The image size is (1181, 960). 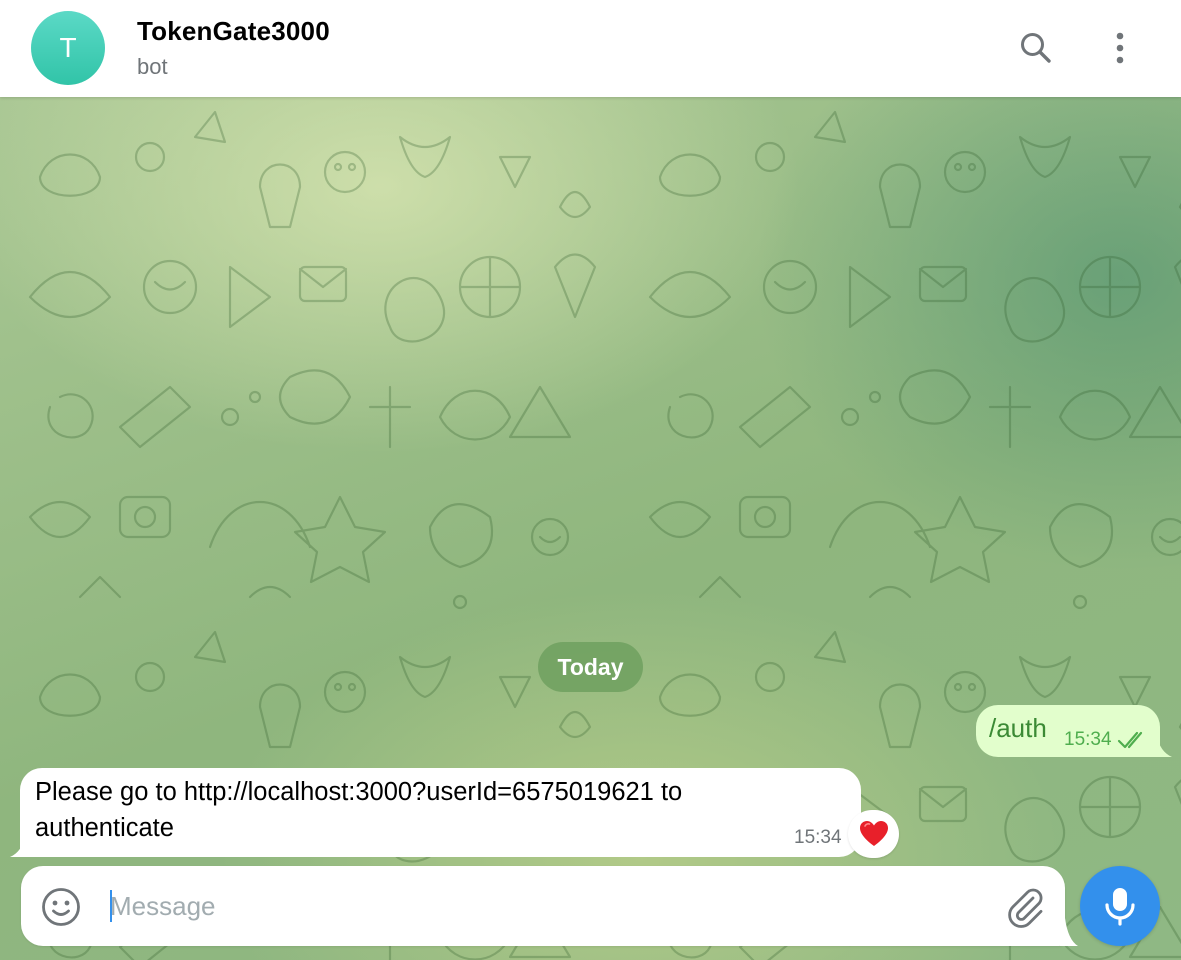 What do you see at coordinates (818, 837) in the screenshot?
I see `incoming-message-time: 15:34` at bounding box center [818, 837].